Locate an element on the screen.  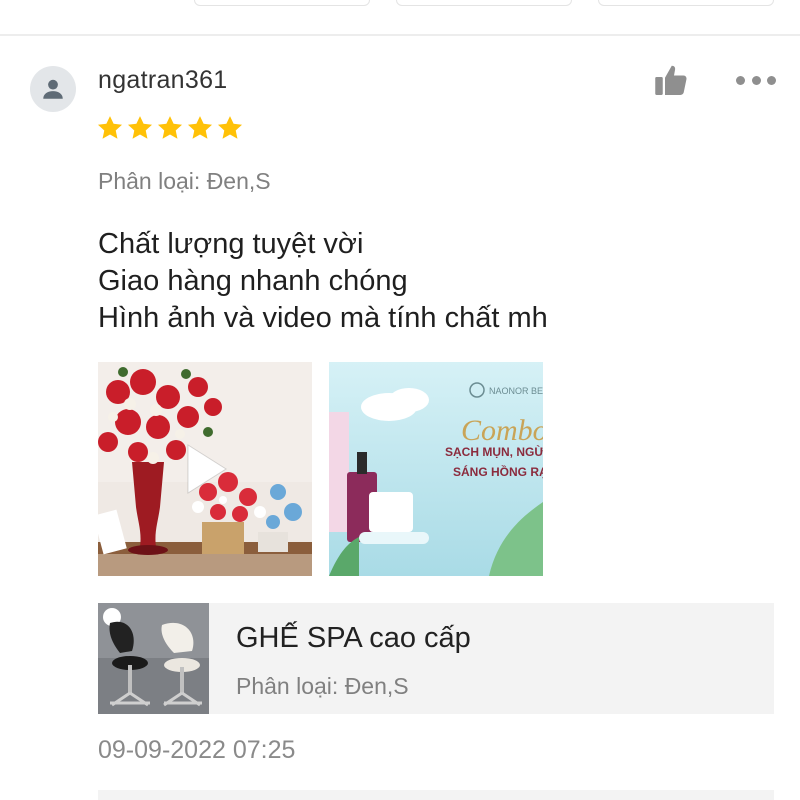
user-icon is located at coordinates (53, 89).